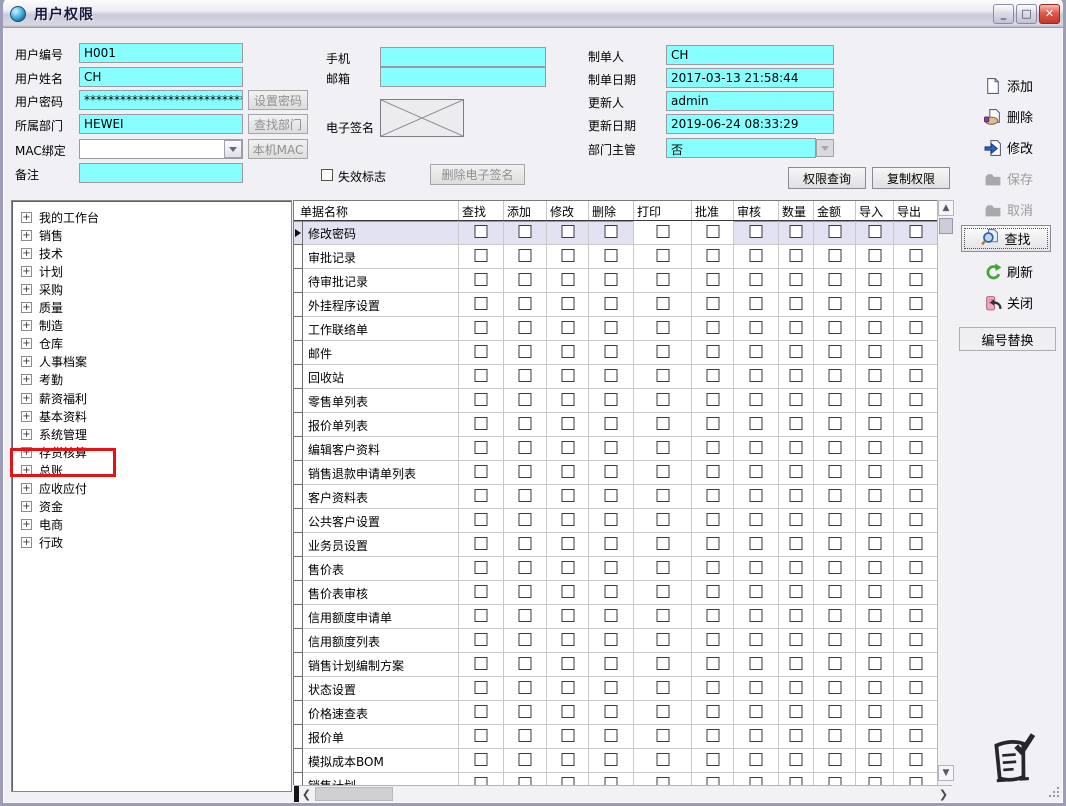 The width and height of the screenshot is (1066, 806). Describe the element at coordinates (827, 178) in the screenshot. I see `button-权限查询: 权限查询` at that location.